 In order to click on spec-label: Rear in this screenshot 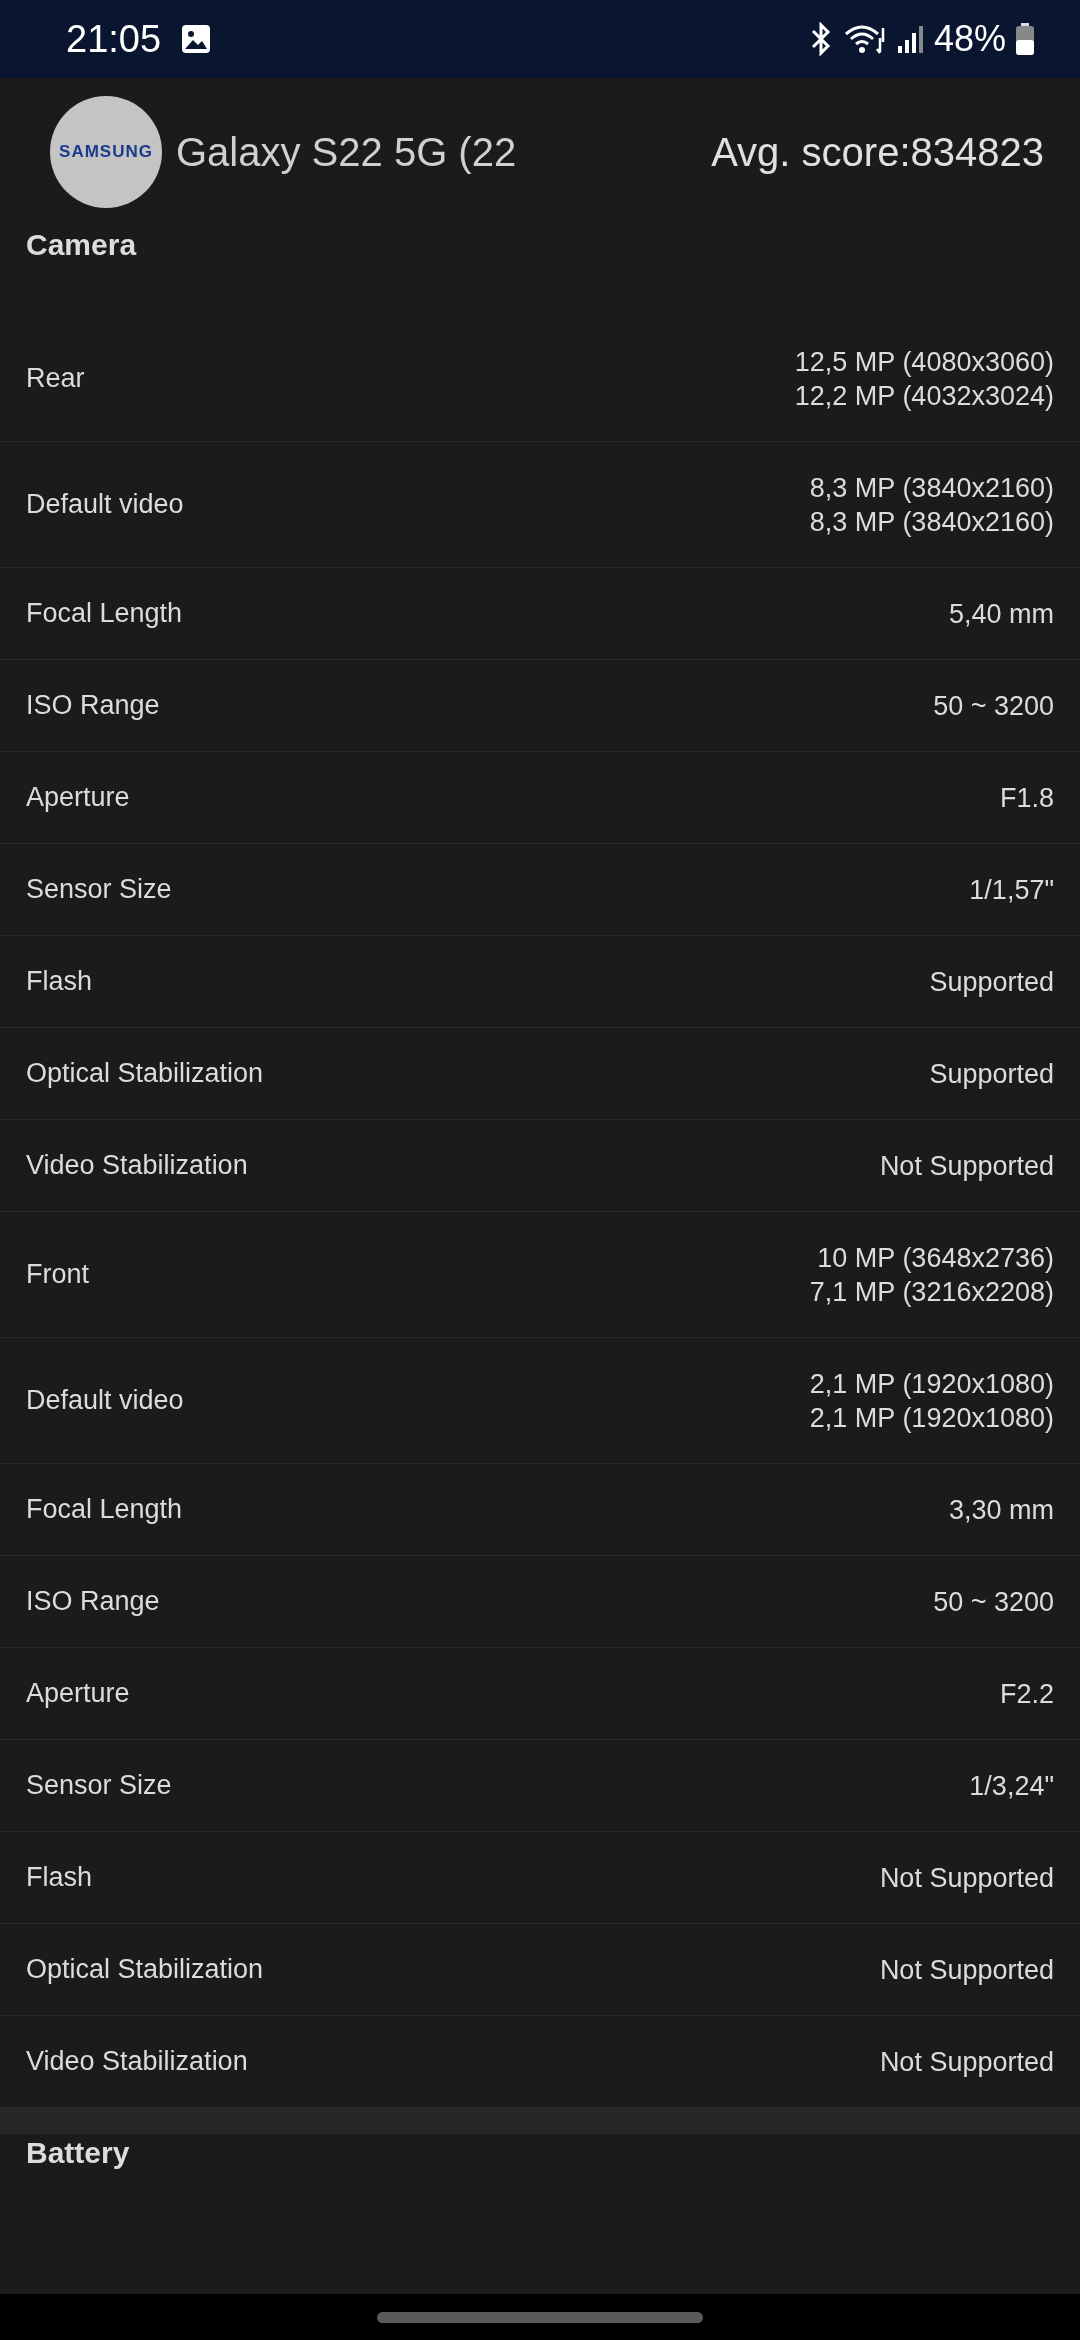, I will do `click(55, 378)`.